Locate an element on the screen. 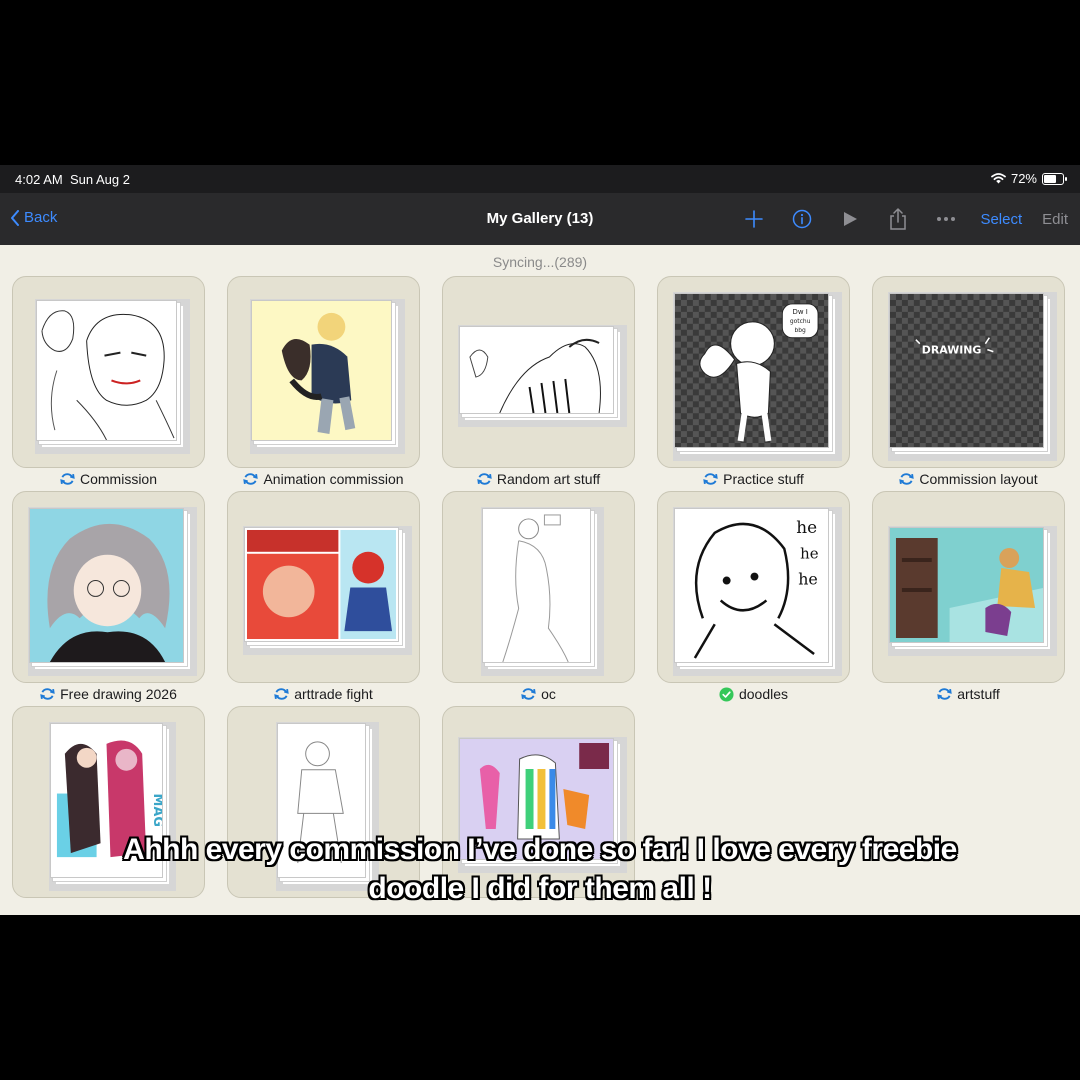 The width and height of the screenshot is (1080, 1080). gallery-item-label: Animation commission is located at coordinates (333, 479).